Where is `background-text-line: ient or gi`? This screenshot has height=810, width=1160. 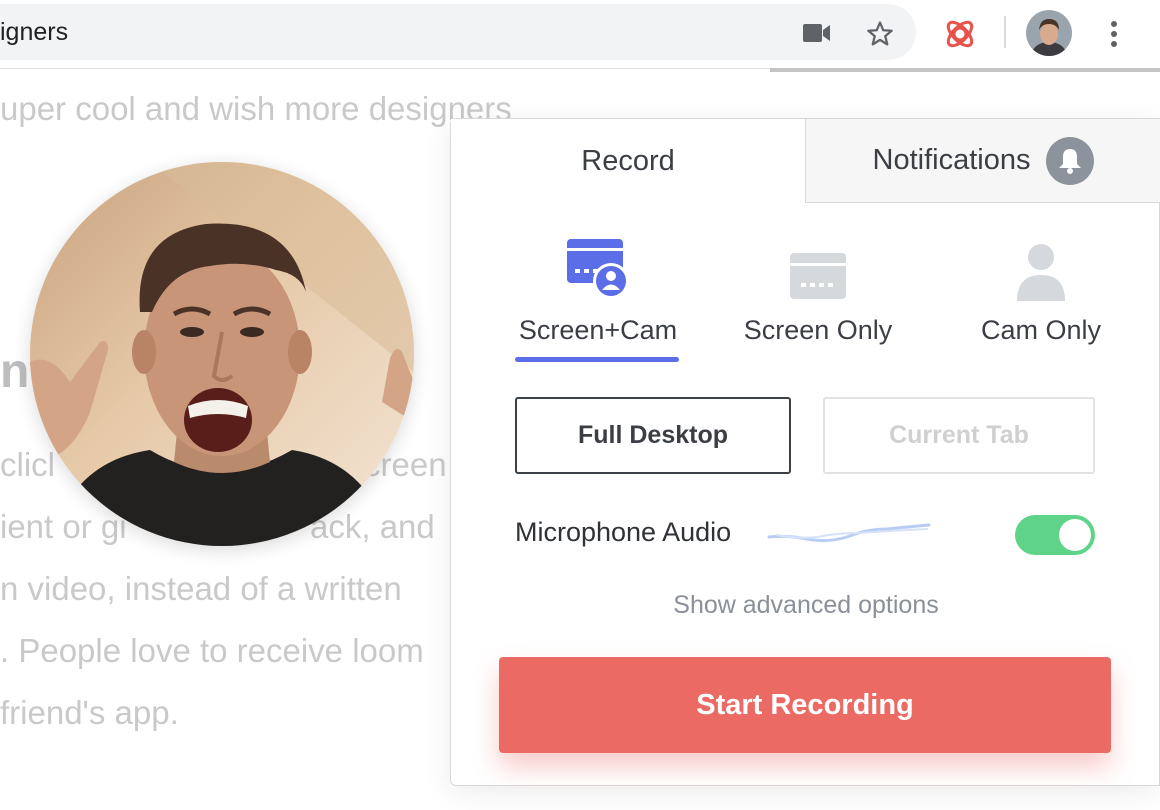 background-text-line: ient or gi is located at coordinates (63, 526).